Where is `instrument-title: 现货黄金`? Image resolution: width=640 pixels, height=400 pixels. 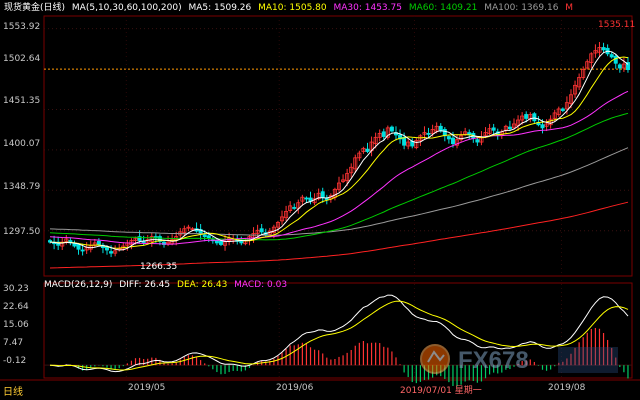 instrument-title: 现货黄金 is located at coordinates (22, 8).